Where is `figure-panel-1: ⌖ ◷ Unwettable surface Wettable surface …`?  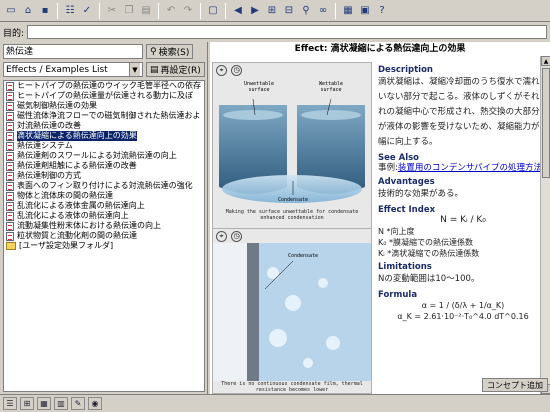 figure-panel-1: ⌖ ◷ Unwettable surface Wettable surface … is located at coordinates (292, 147).